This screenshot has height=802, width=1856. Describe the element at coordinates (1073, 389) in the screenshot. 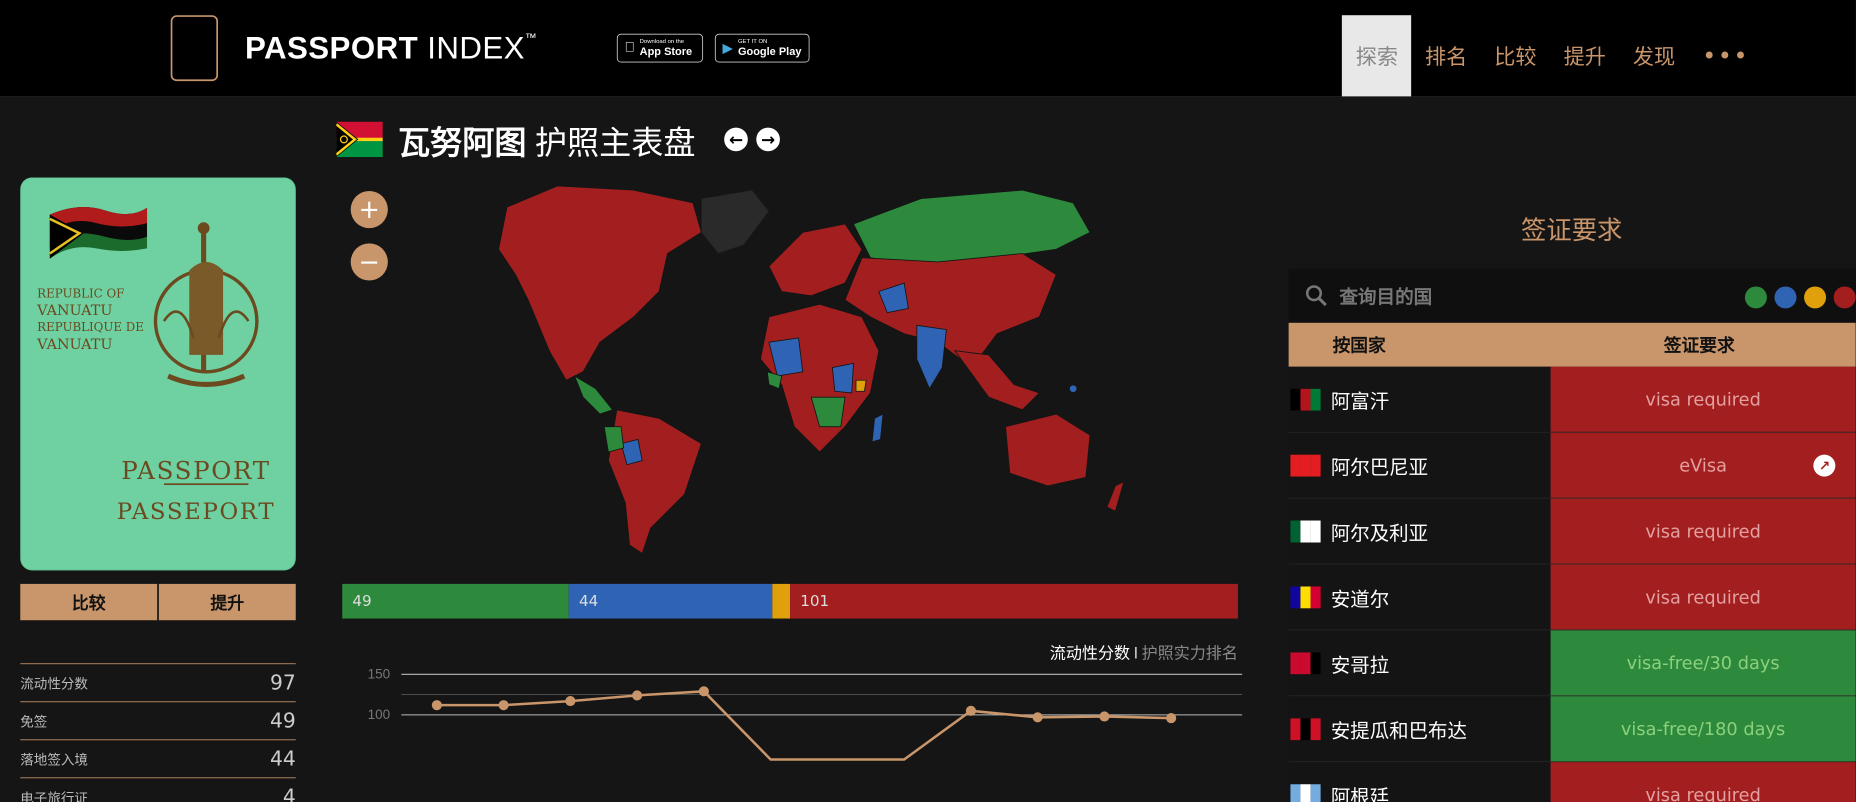

I see `map-pacific-islands` at that location.